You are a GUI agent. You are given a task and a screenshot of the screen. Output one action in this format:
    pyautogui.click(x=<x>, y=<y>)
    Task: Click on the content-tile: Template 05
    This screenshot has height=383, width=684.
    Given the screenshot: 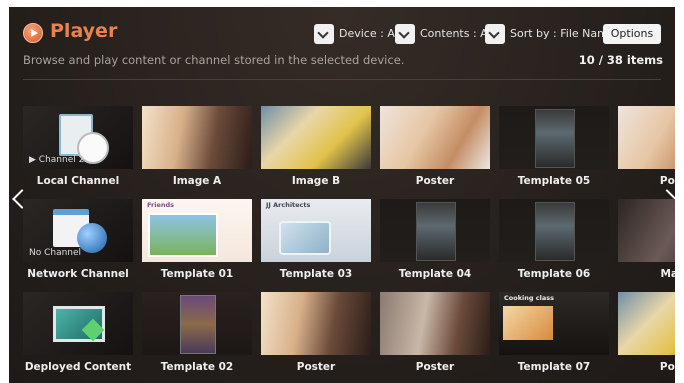 What is the action you would take?
    pyautogui.click(x=554, y=151)
    